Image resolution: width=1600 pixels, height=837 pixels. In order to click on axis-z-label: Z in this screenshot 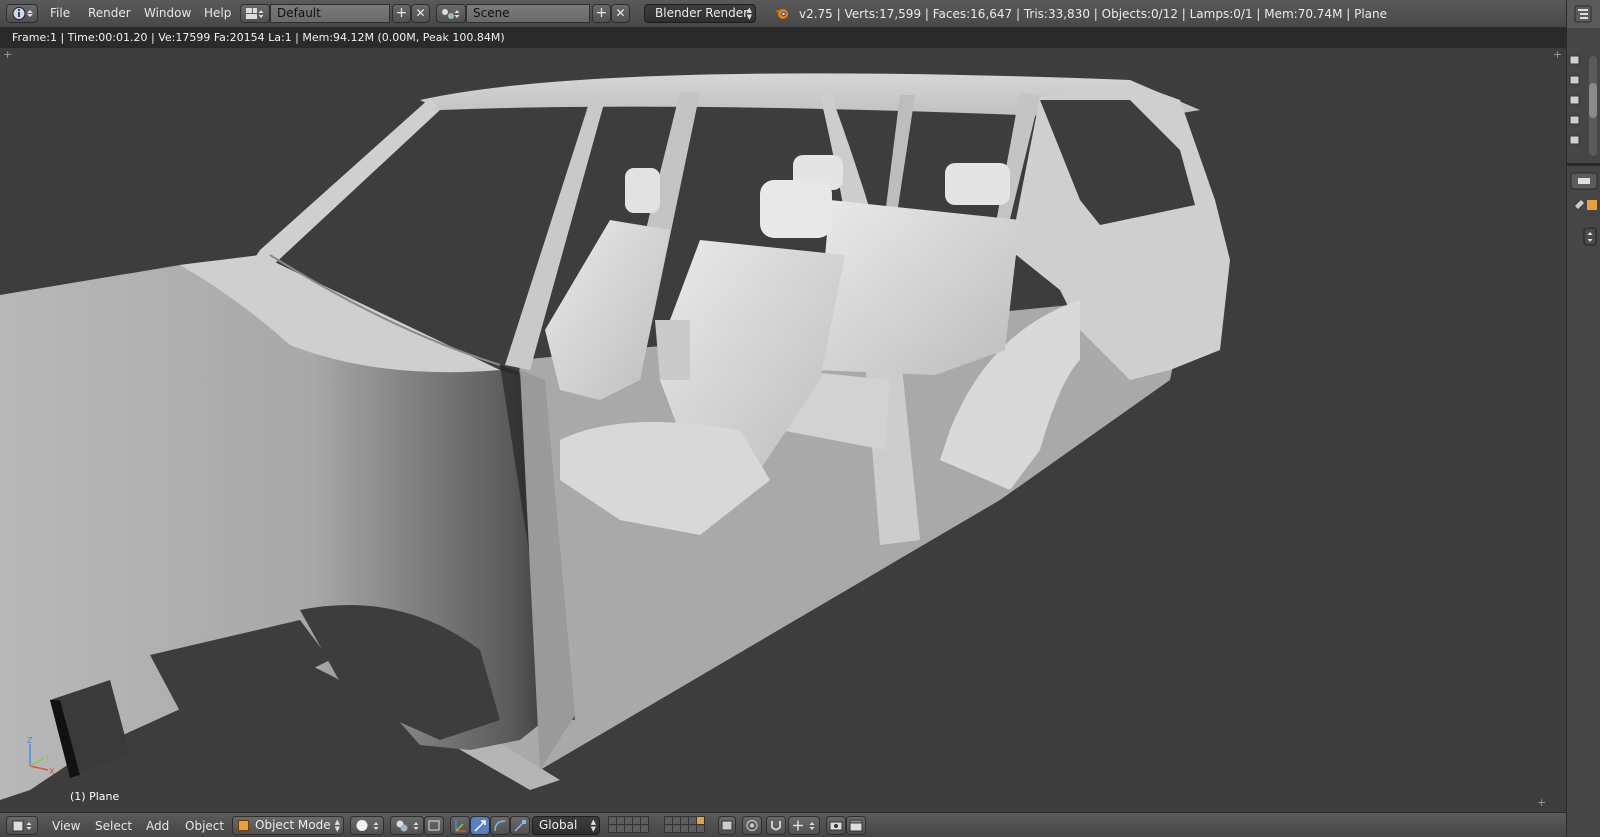, I will do `click(30, 740)`.